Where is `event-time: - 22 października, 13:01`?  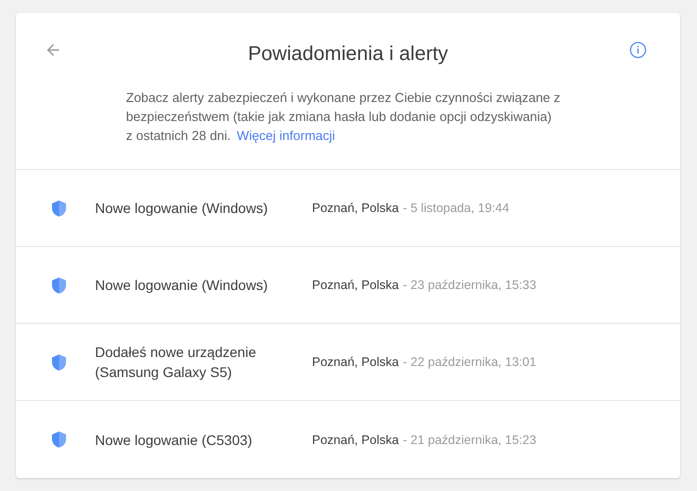
event-time: - 22 października, 13:01 is located at coordinates (469, 362).